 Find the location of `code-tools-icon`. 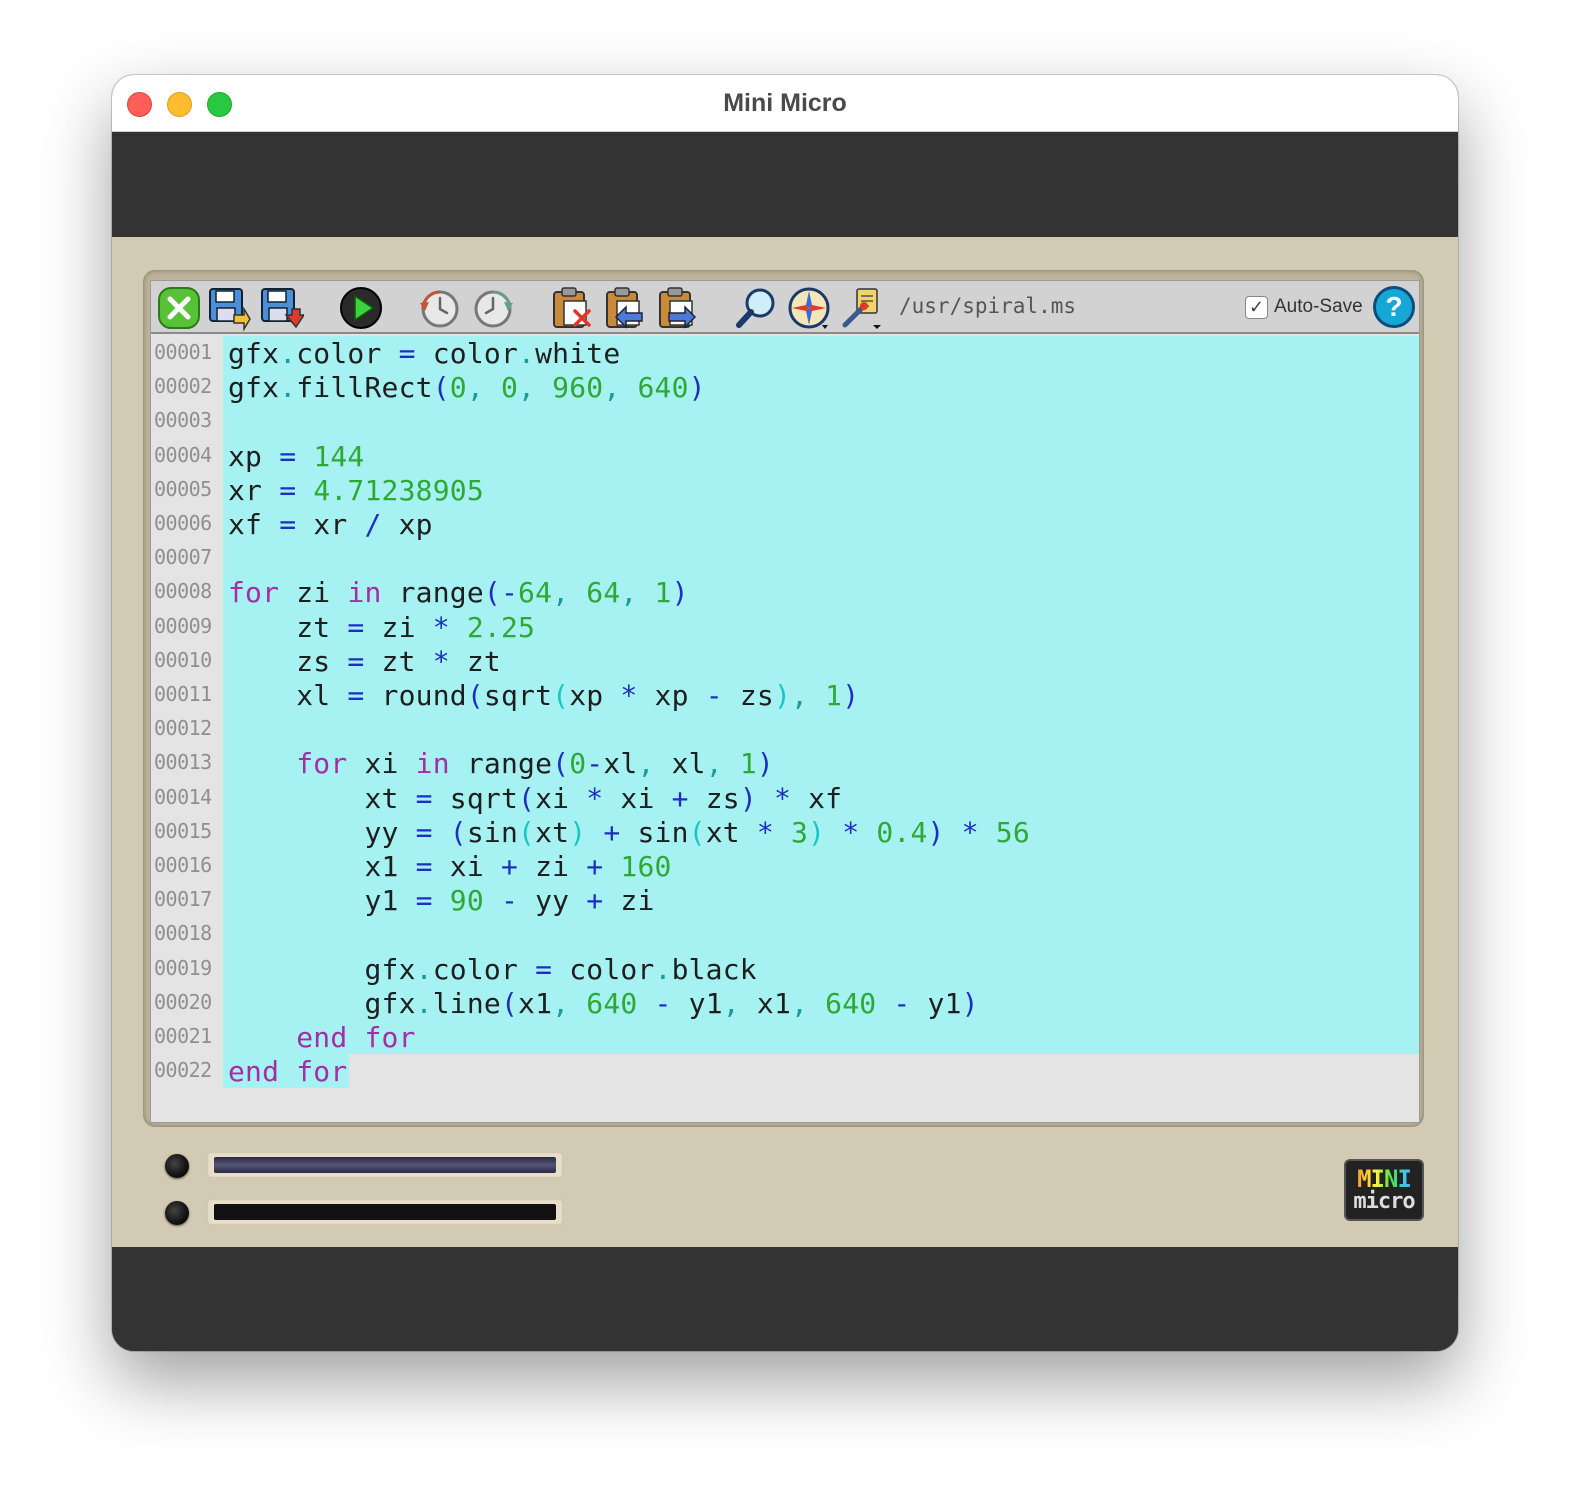

code-tools-icon is located at coordinates (862, 308).